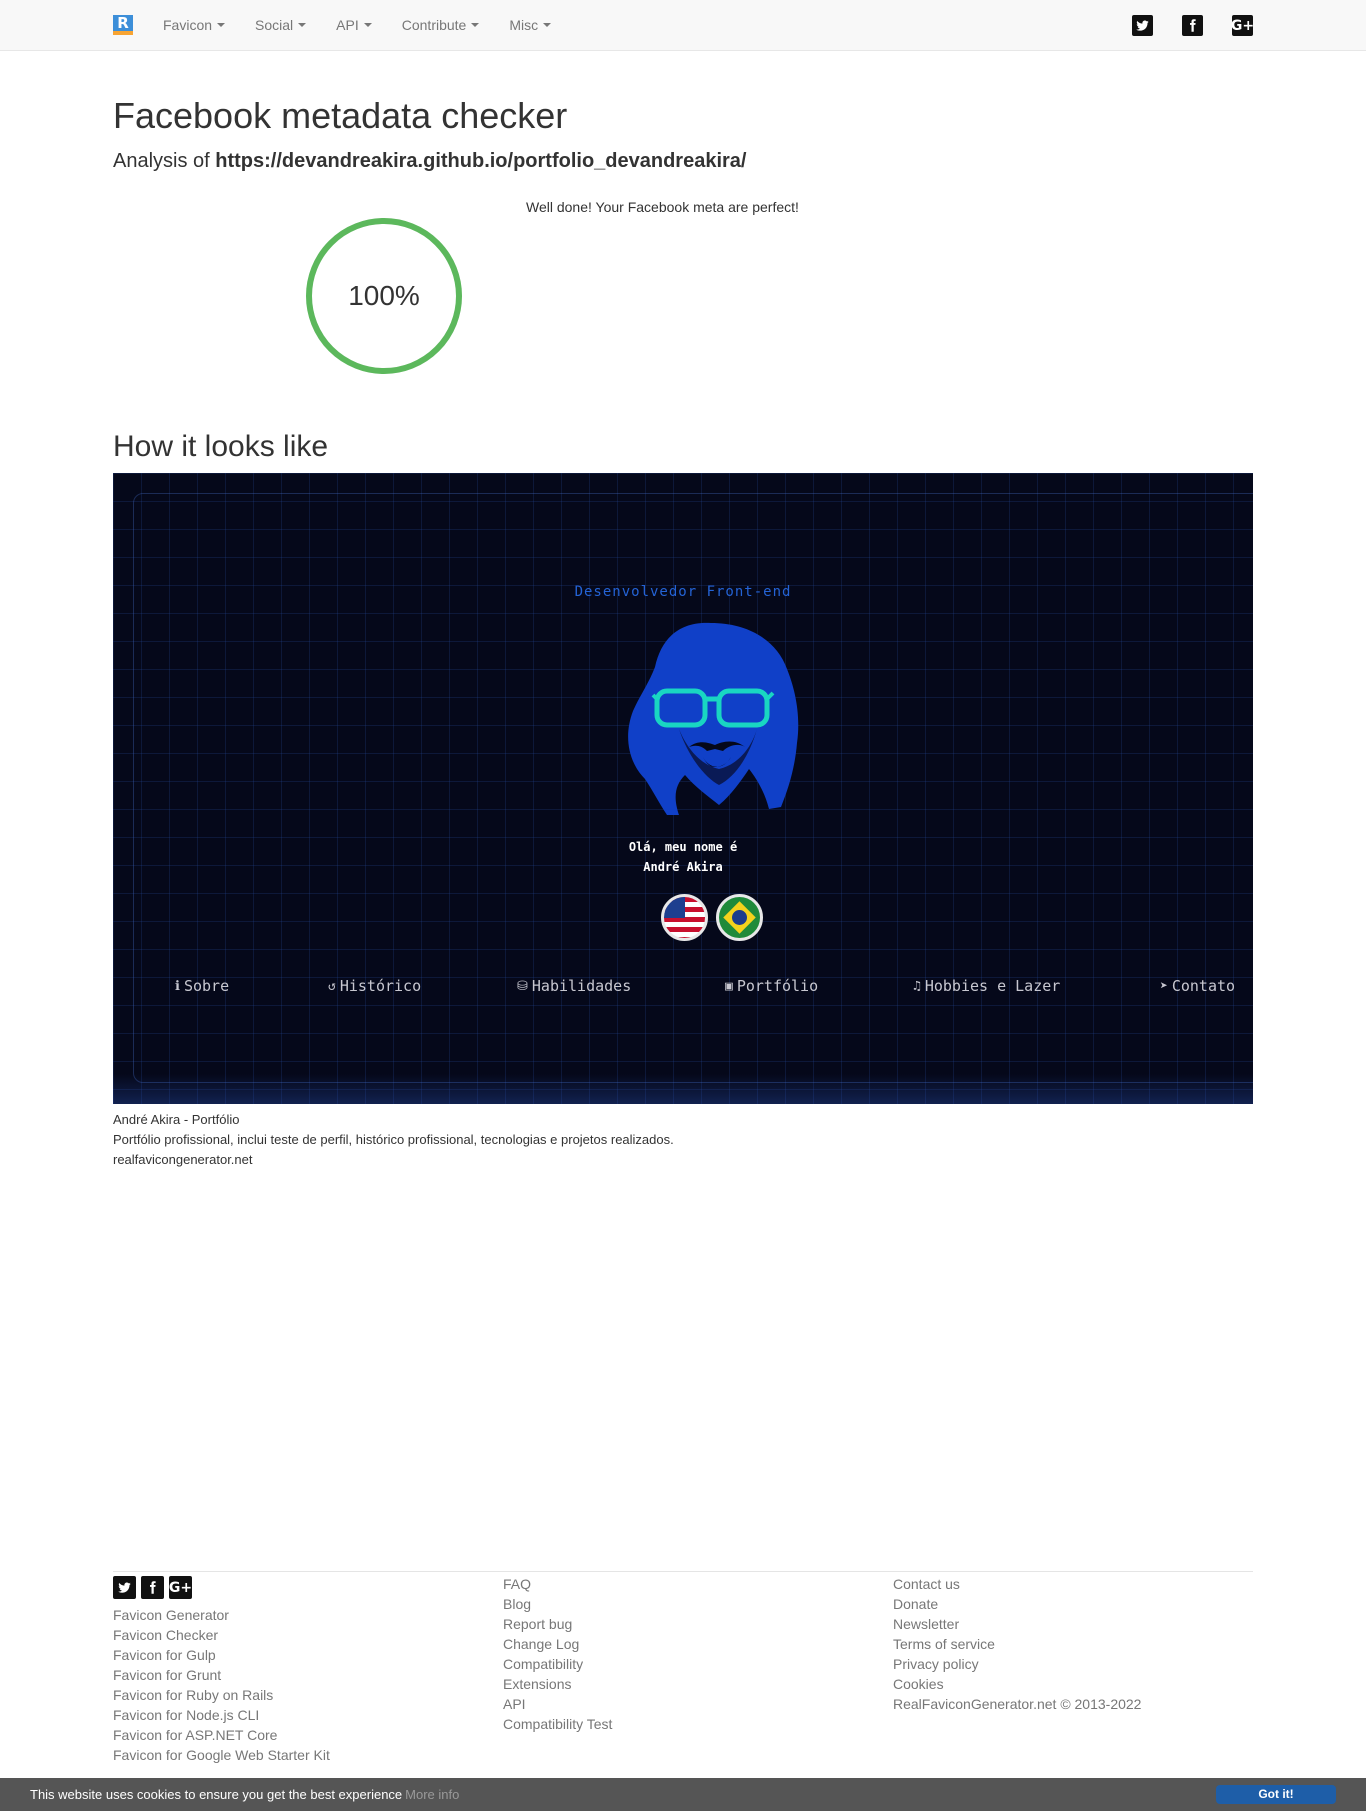 The width and height of the screenshot is (1366, 1811). I want to click on footer-link: Favicon for Gulp, so click(221, 1655).